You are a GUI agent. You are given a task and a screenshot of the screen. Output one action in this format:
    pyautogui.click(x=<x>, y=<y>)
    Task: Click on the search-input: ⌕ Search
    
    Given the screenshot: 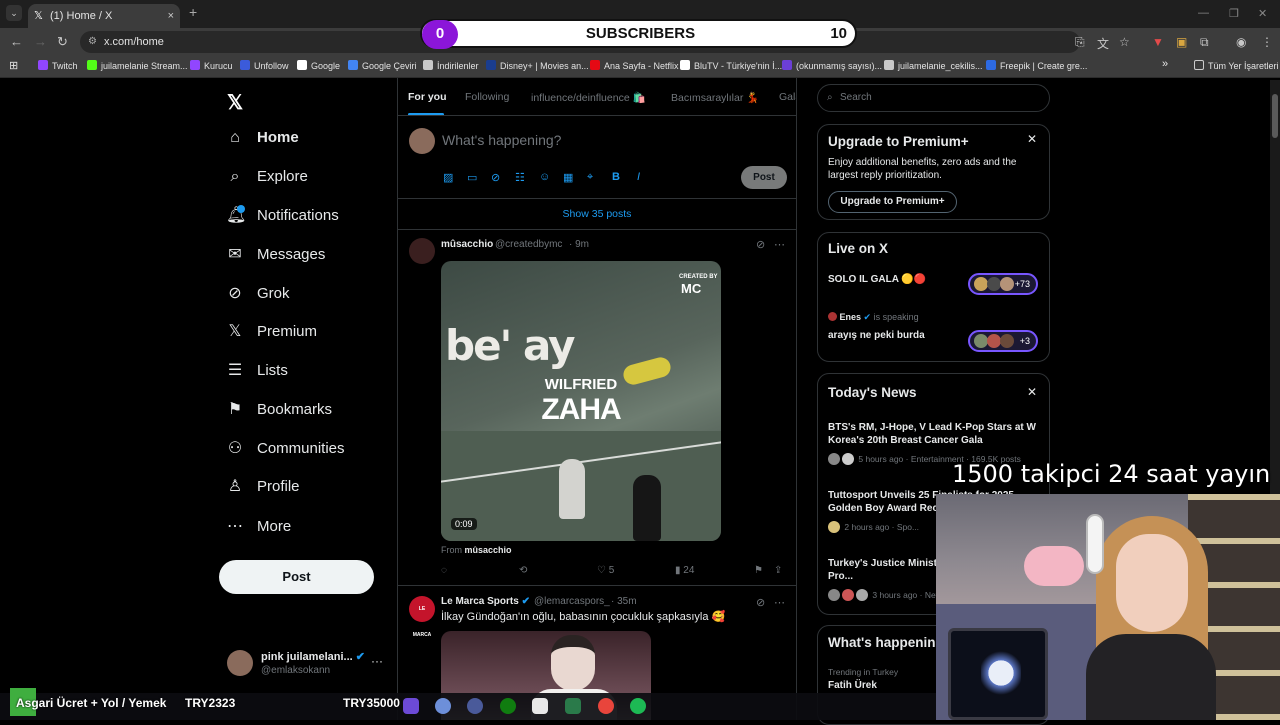 What is the action you would take?
    pyautogui.click(x=933, y=98)
    